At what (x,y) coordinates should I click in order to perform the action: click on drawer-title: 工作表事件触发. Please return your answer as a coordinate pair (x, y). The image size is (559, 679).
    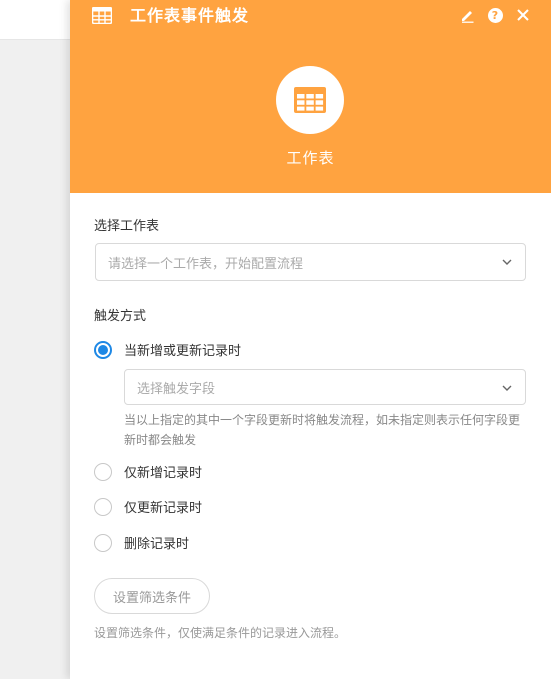
    Looking at the image, I should click on (190, 15).